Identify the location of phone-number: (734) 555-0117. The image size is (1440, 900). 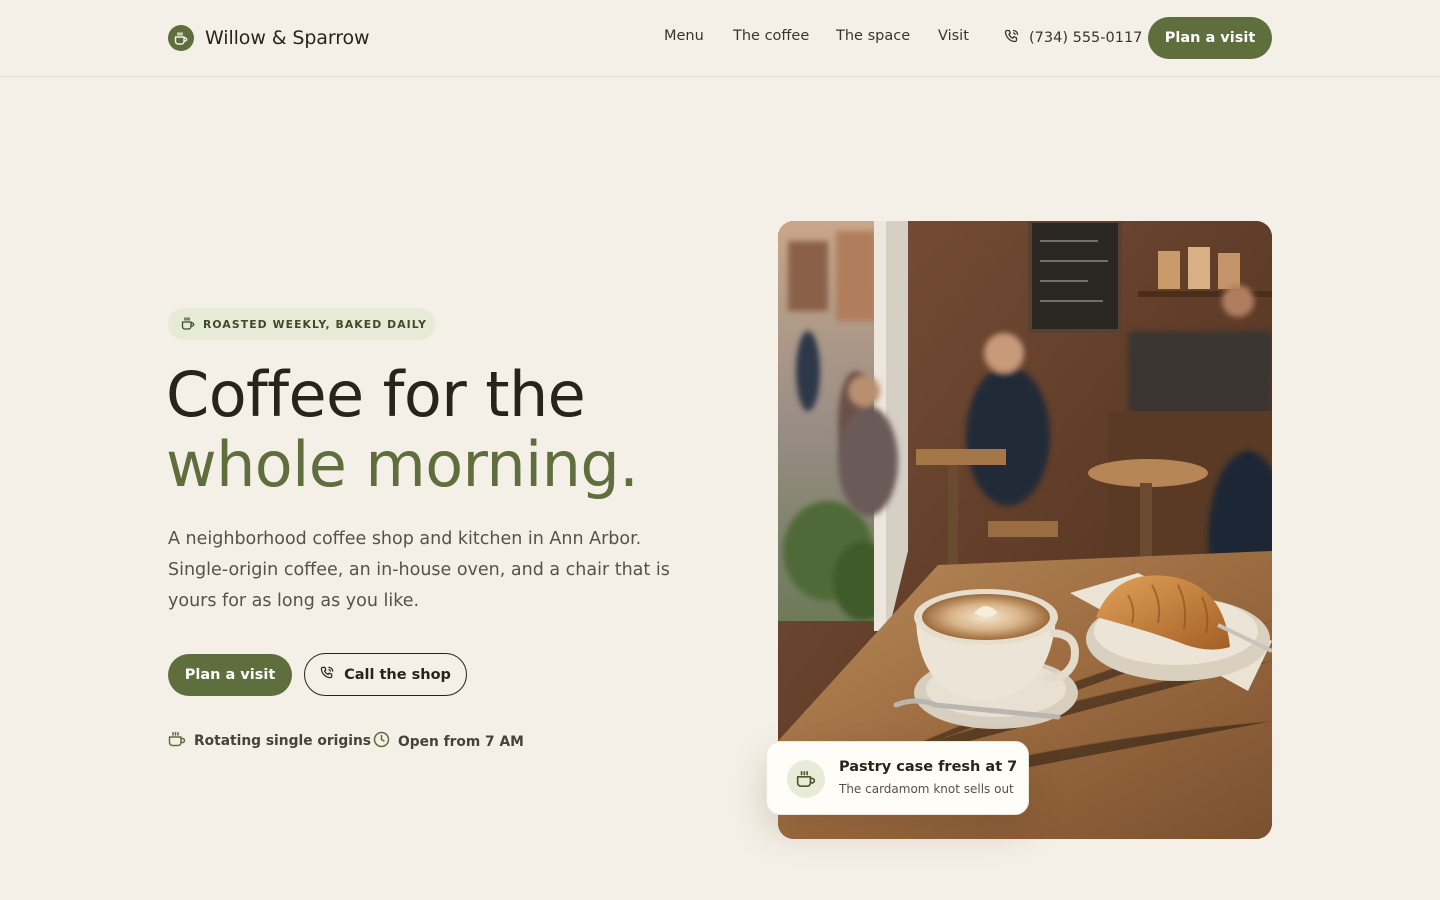
(1086, 38).